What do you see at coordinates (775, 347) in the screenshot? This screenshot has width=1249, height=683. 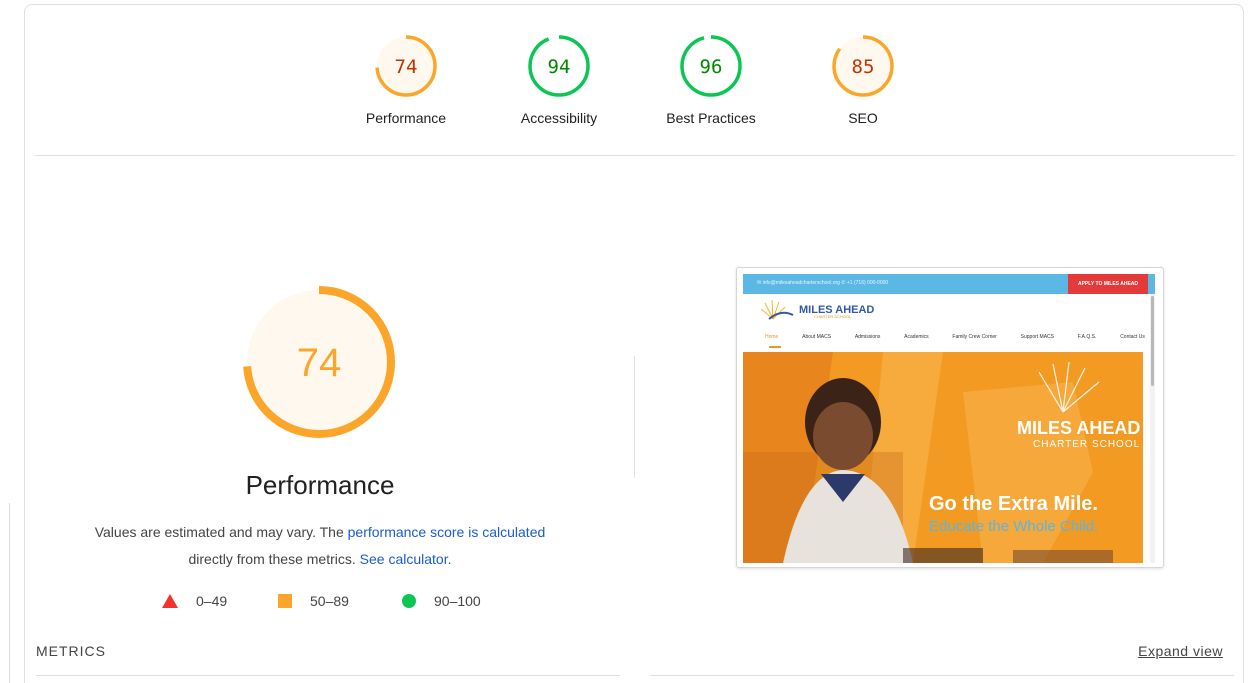 I see `site-nav-underline` at bounding box center [775, 347].